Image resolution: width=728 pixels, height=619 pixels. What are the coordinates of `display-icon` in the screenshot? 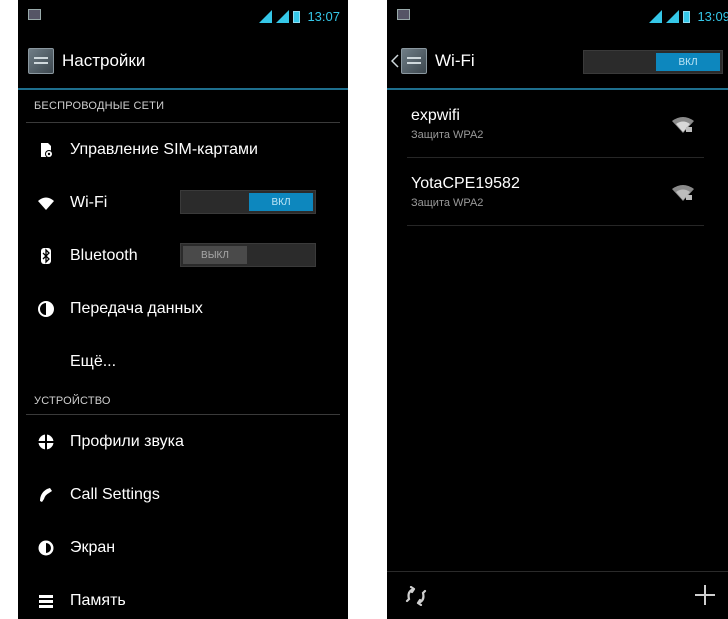 It's located at (46, 547).